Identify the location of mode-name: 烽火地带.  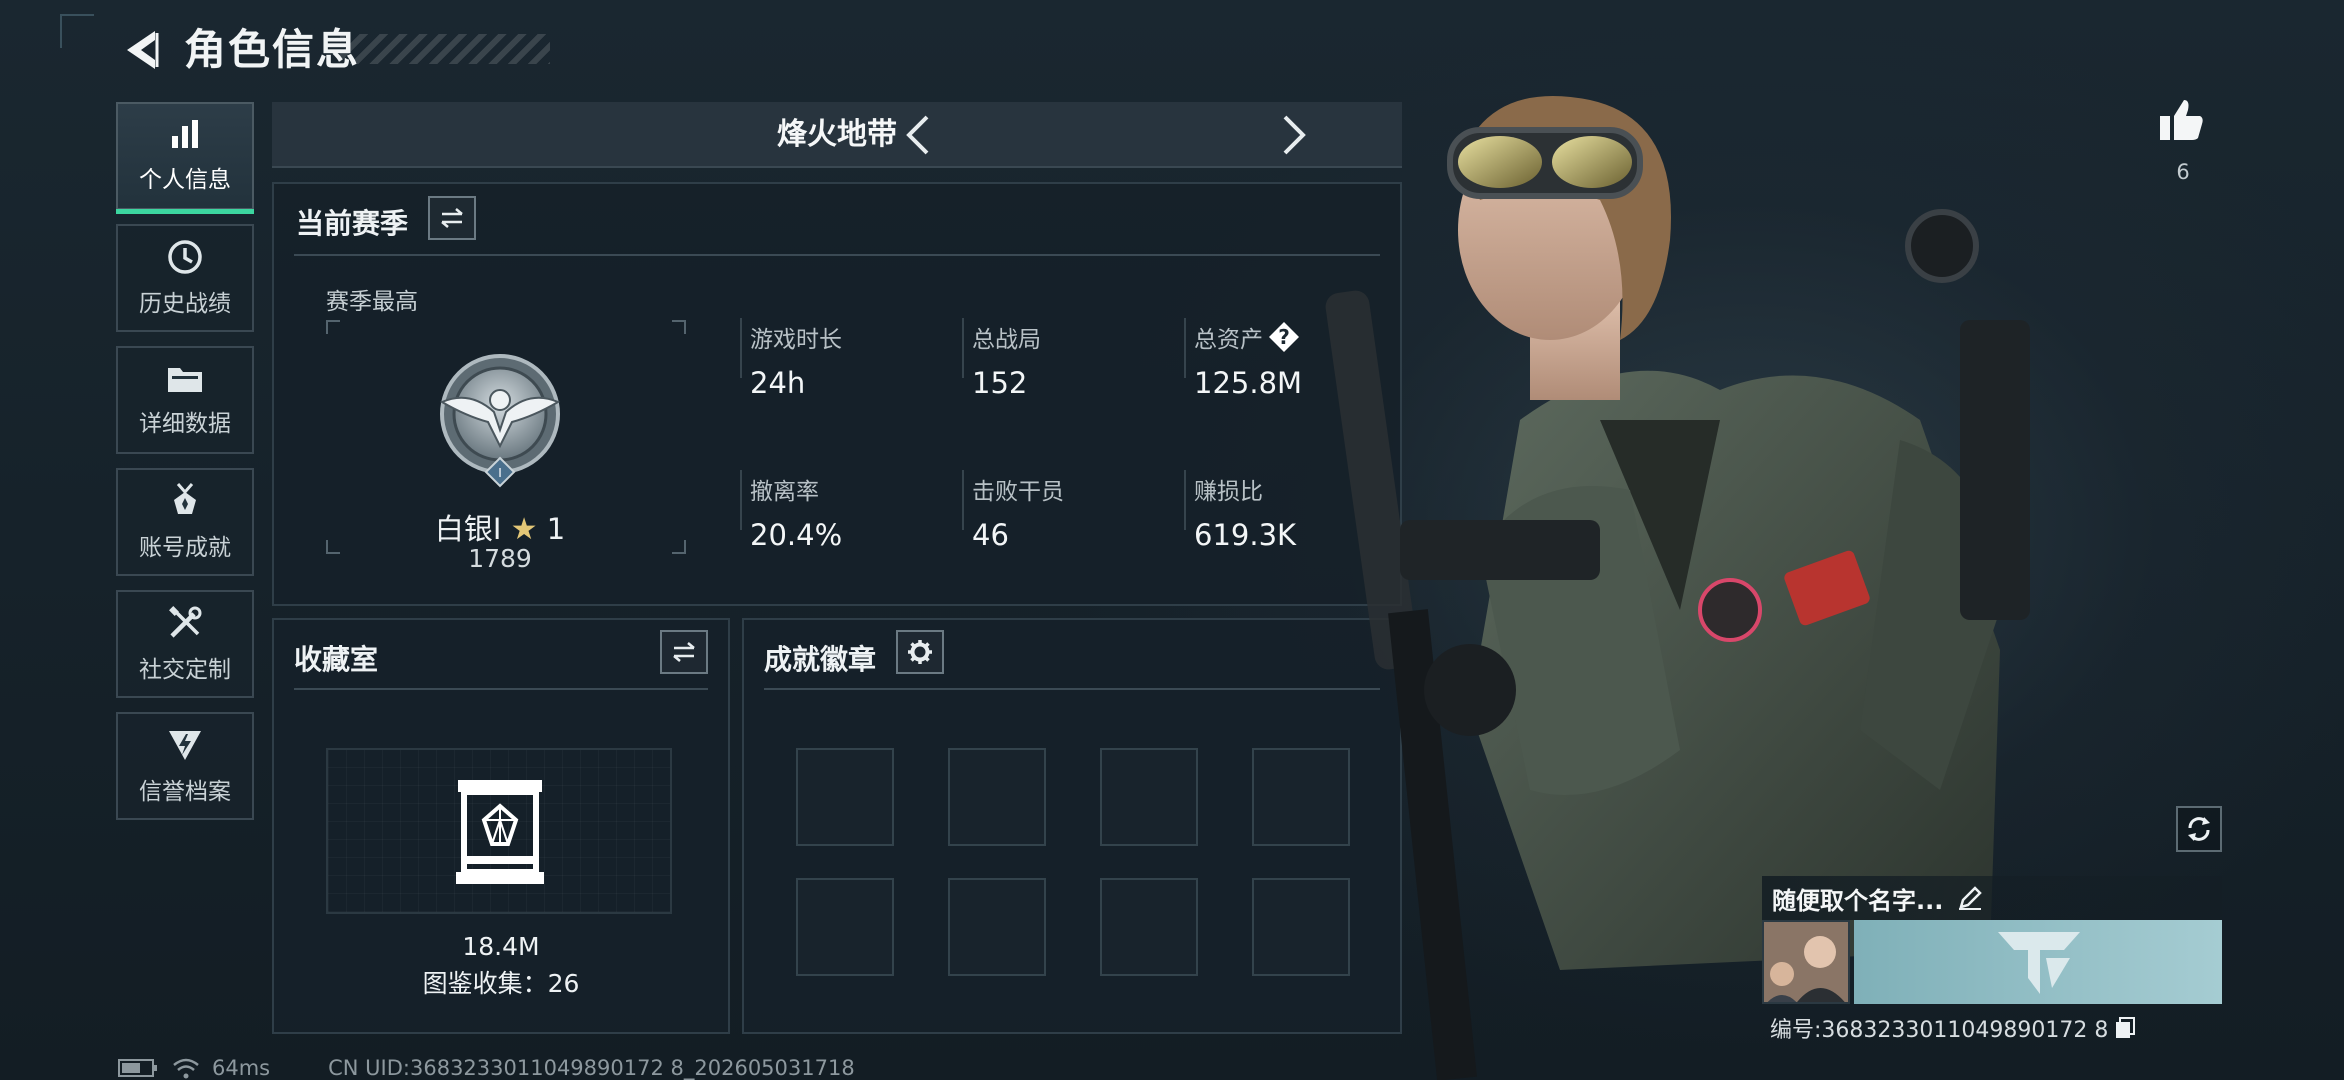
(837, 134).